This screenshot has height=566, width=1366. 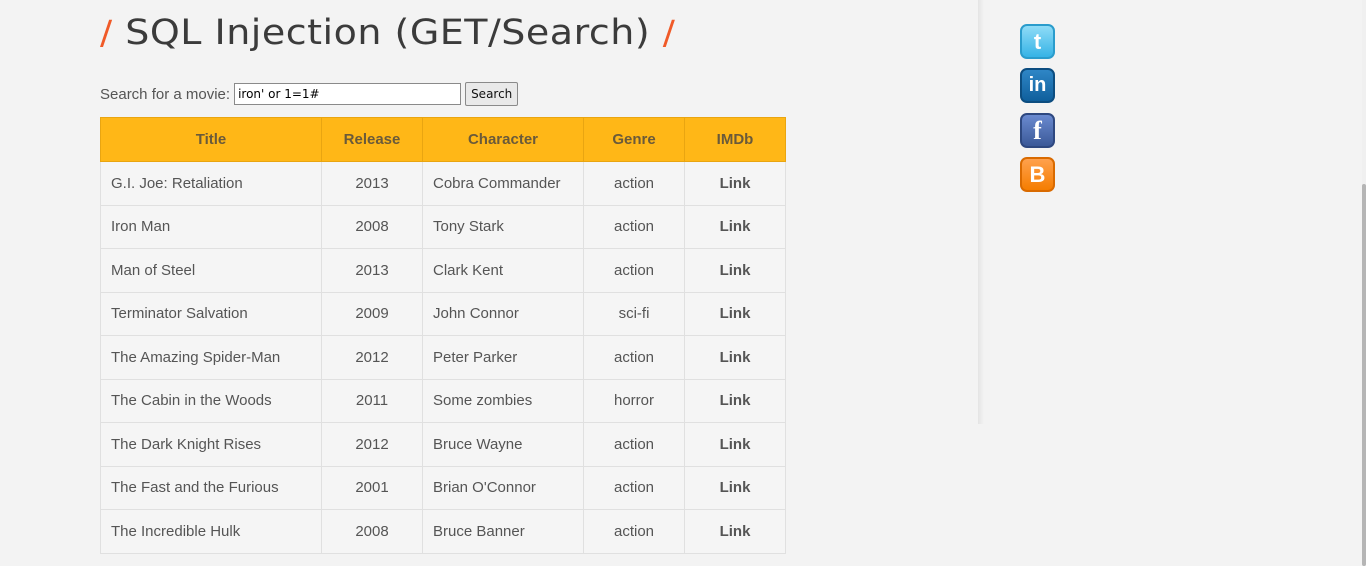 I want to click on search-button: Search, so click(x=492, y=94).